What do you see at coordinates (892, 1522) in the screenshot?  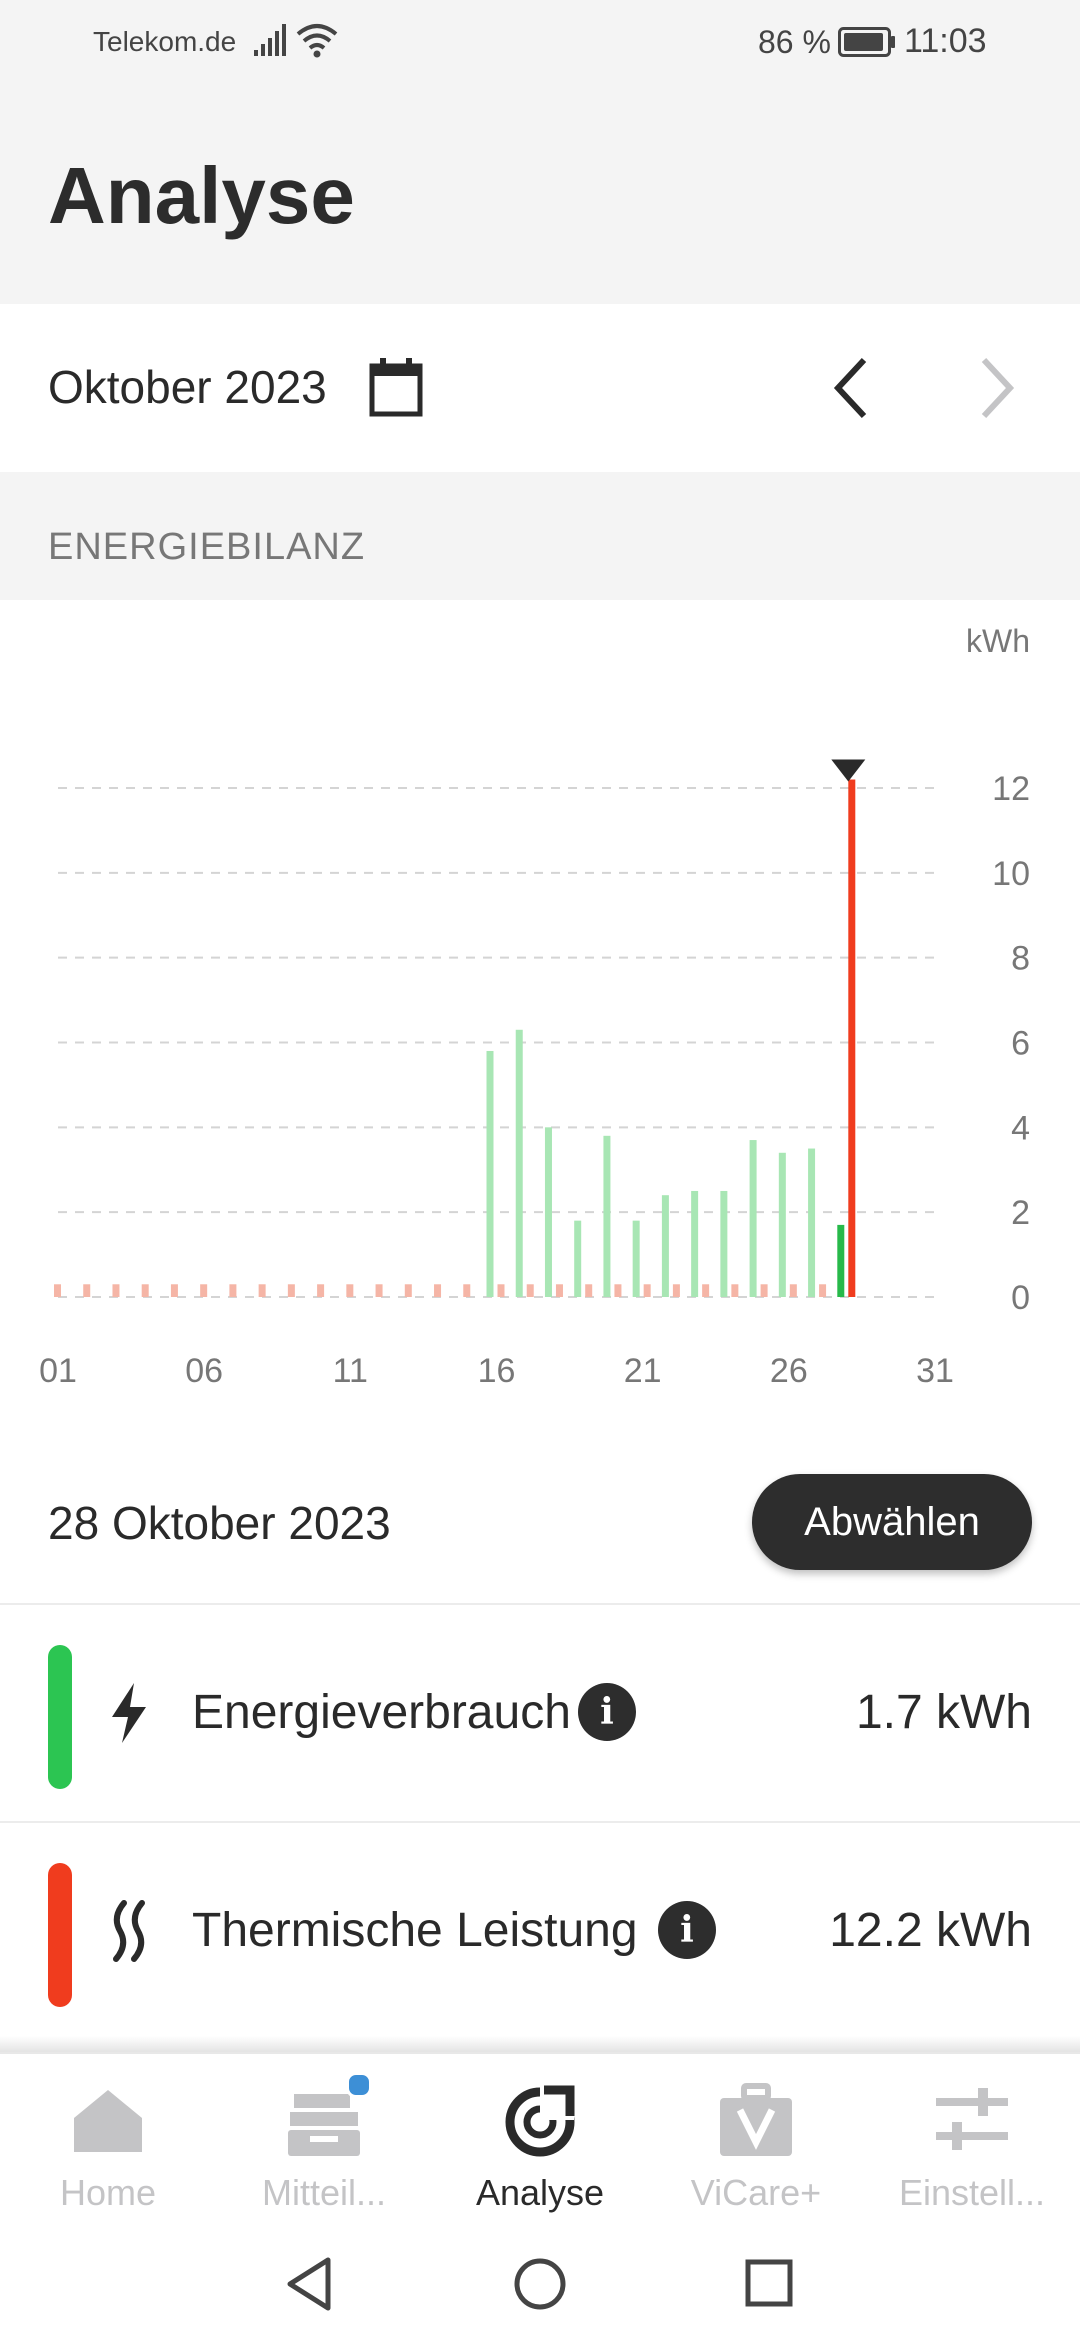 I see `deselect-button: Abwählen` at bounding box center [892, 1522].